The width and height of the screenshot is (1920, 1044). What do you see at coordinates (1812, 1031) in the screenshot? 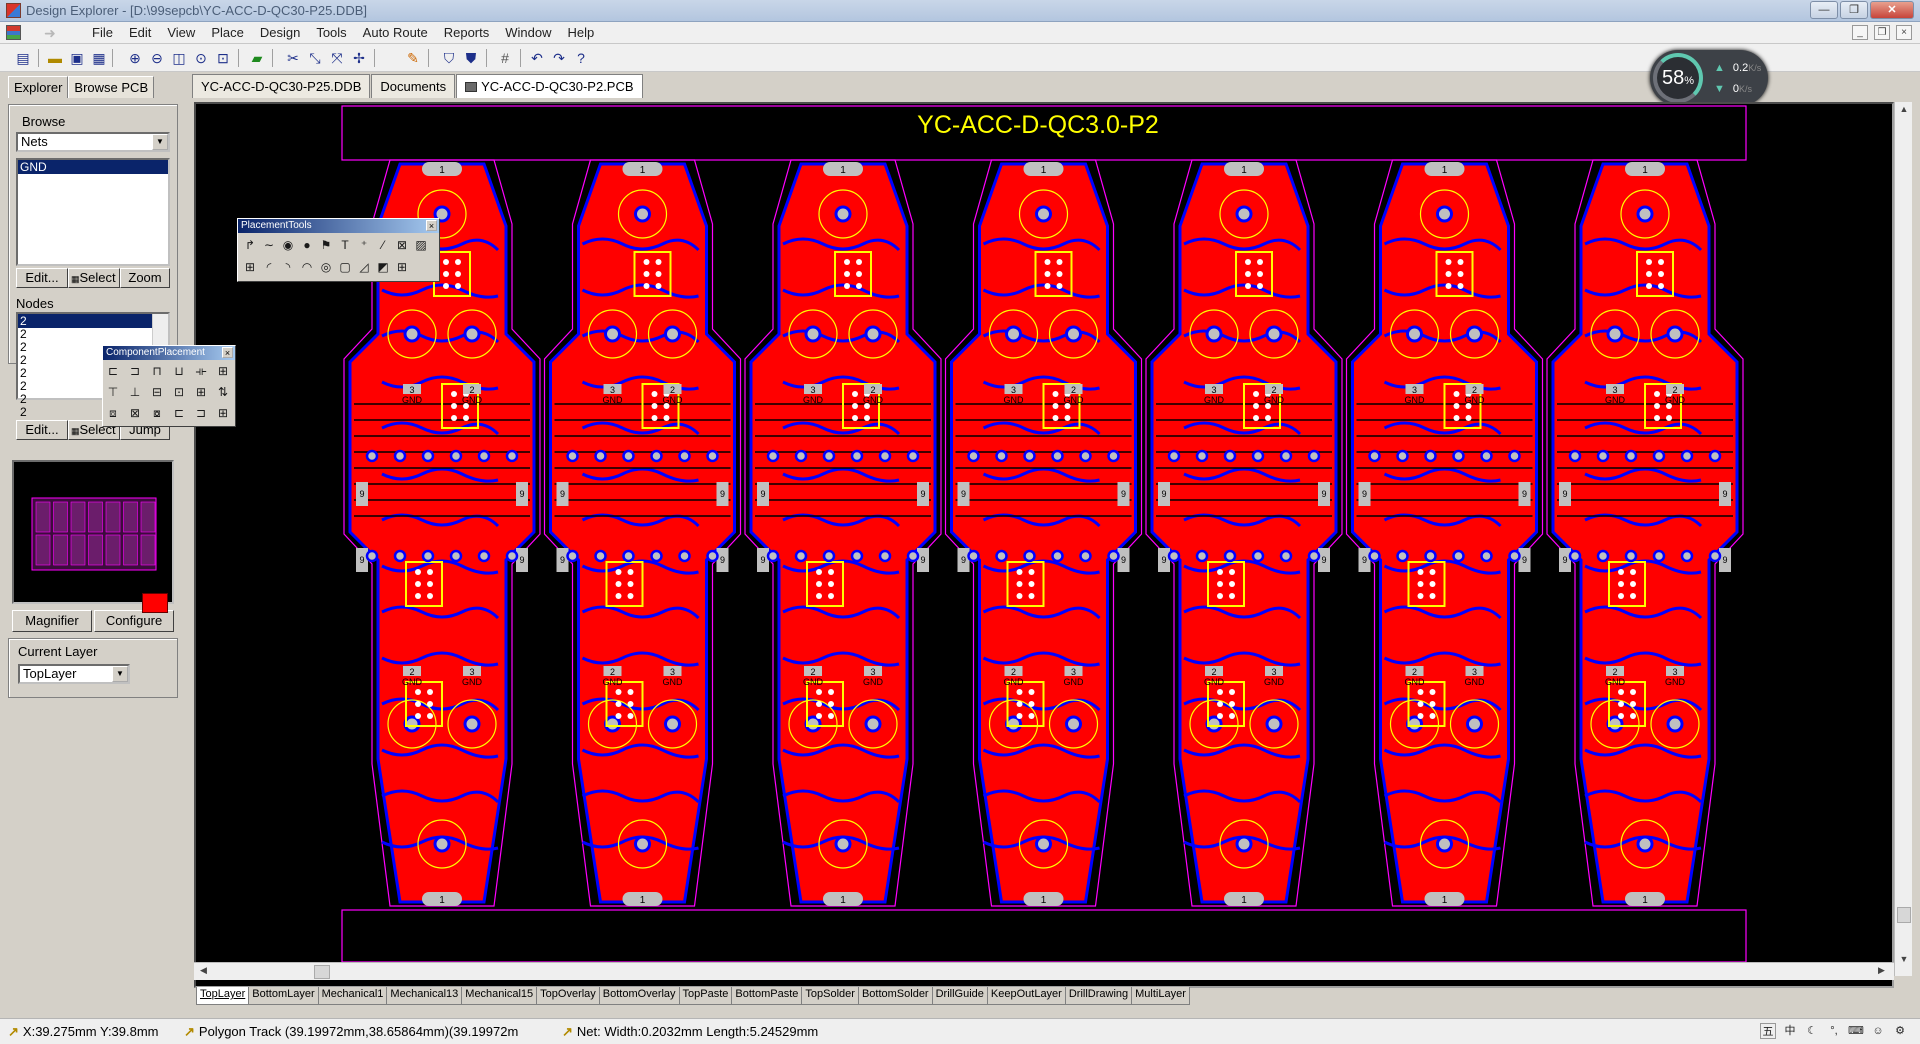
I see `moon-icon: ☾` at bounding box center [1812, 1031].